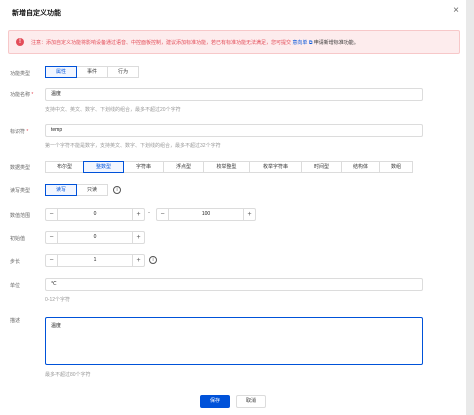 The width and height of the screenshot is (474, 415). I want to click on data-type-array: 数组, so click(396, 167).